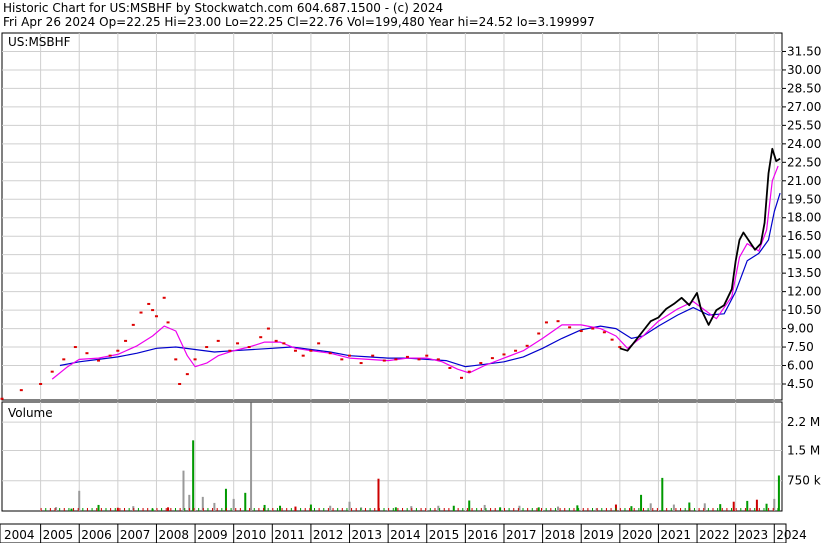  I want to click on price-tick-label: 22.50, so click(804, 162).